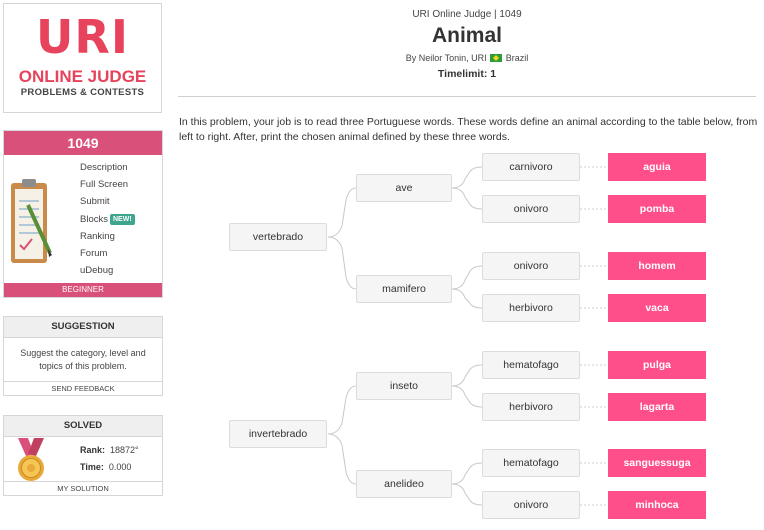 The image size is (764, 530). What do you see at coordinates (657, 463) in the screenshot?
I see `animal-sanguessuga: sanguessuga` at bounding box center [657, 463].